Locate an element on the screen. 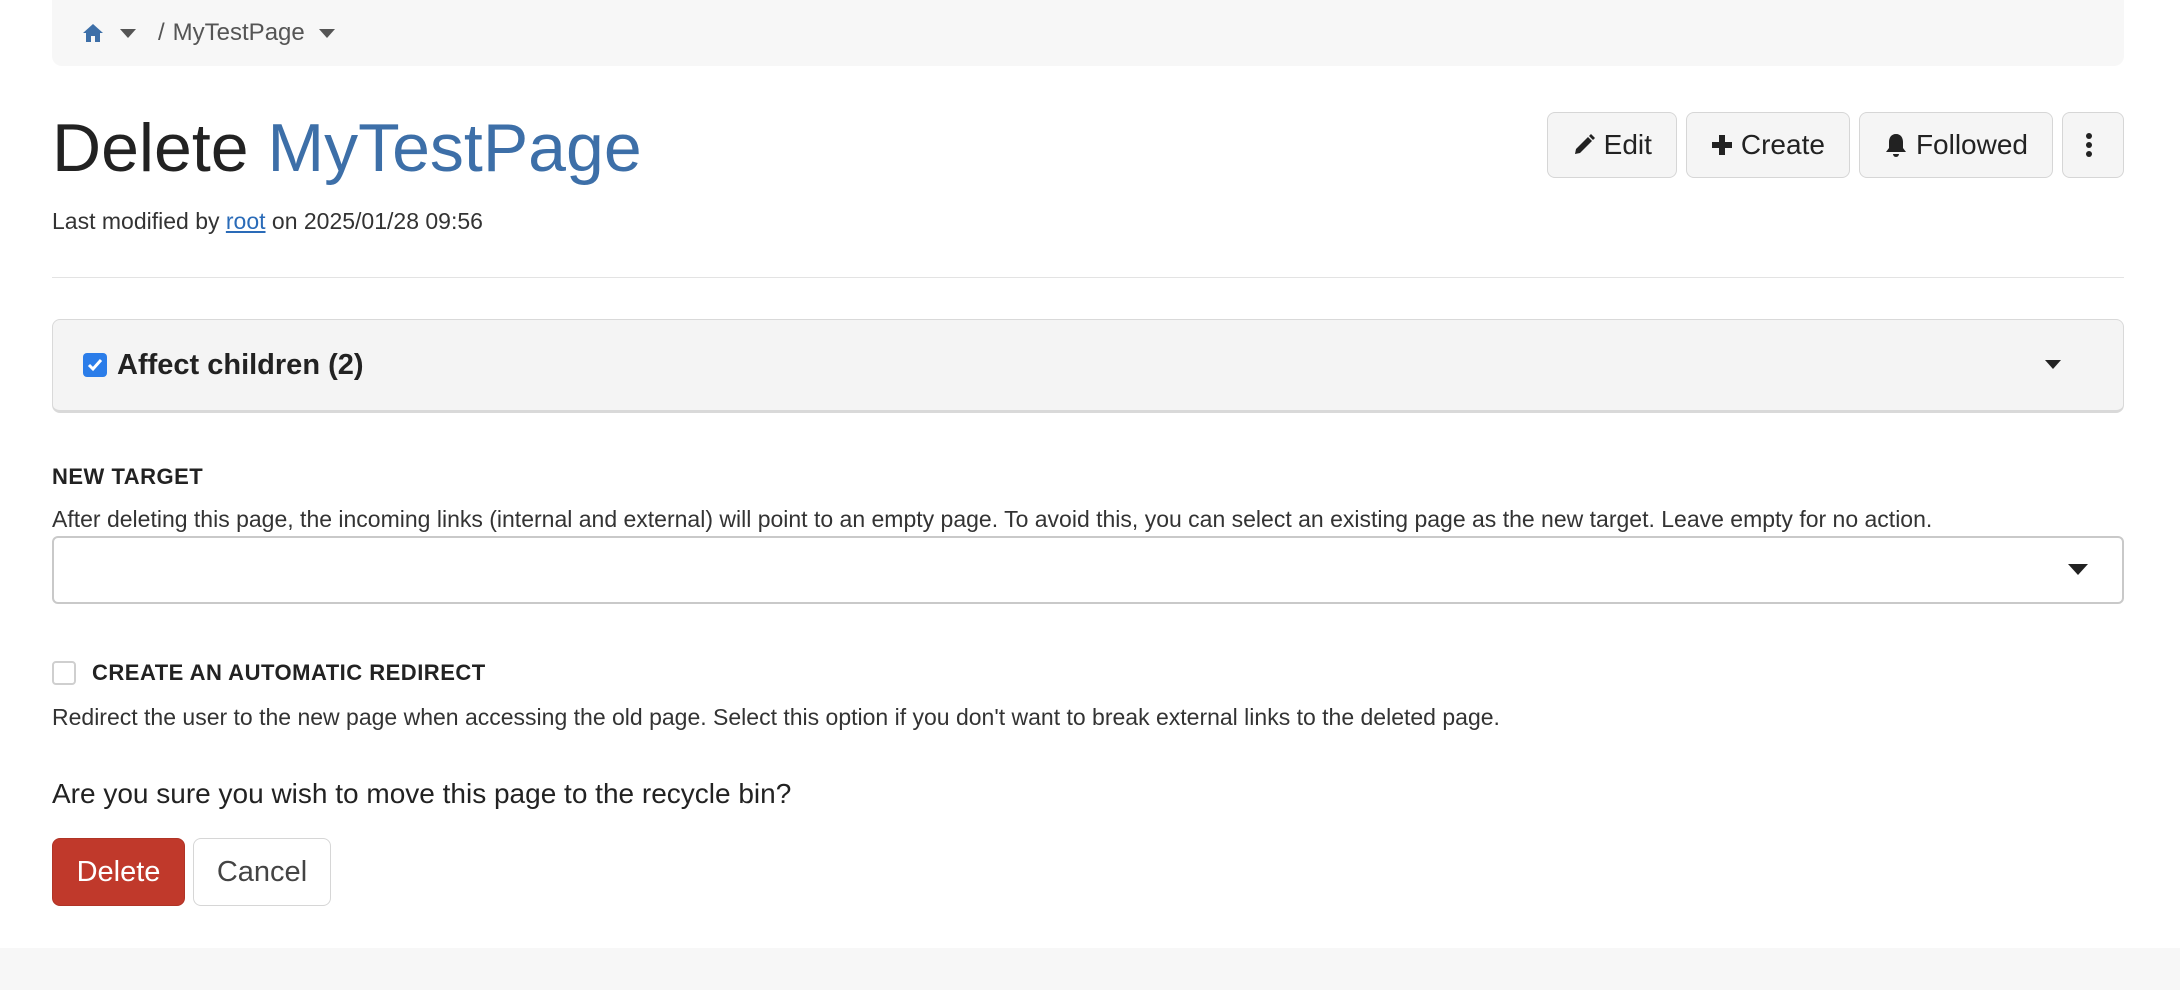 This screenshot has height=990, width=2180. redirect-checkbox is located at coordinates (64, 673).